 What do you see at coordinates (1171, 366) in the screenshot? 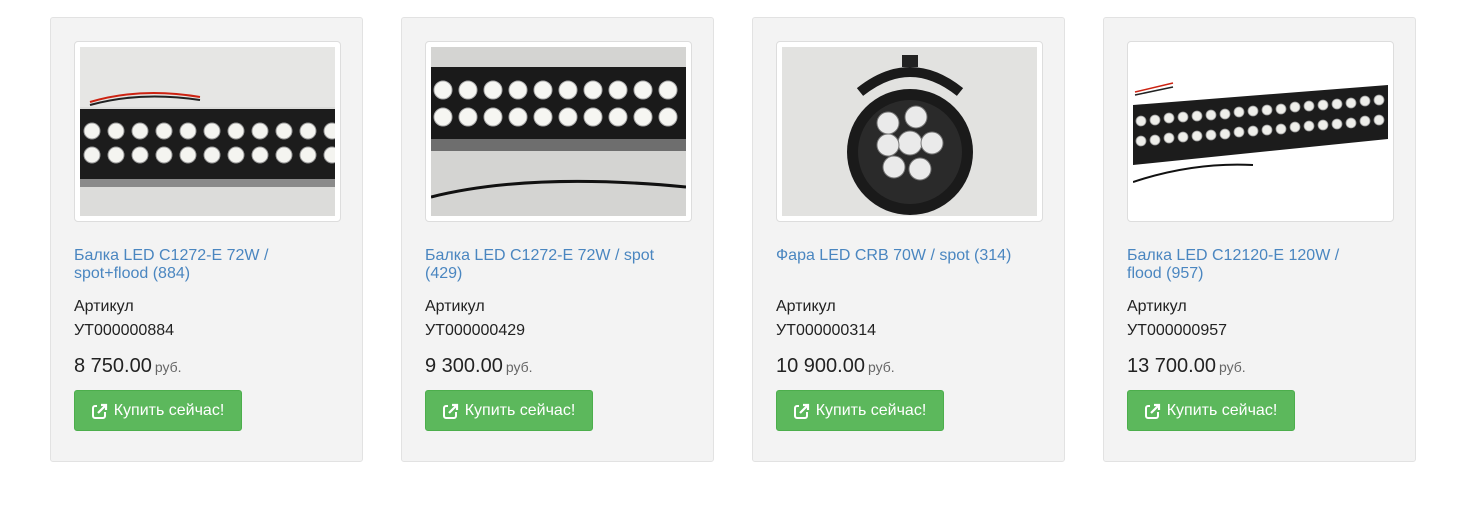
I see `price-value: 13 700.00` at bounding box center [1171, 366].